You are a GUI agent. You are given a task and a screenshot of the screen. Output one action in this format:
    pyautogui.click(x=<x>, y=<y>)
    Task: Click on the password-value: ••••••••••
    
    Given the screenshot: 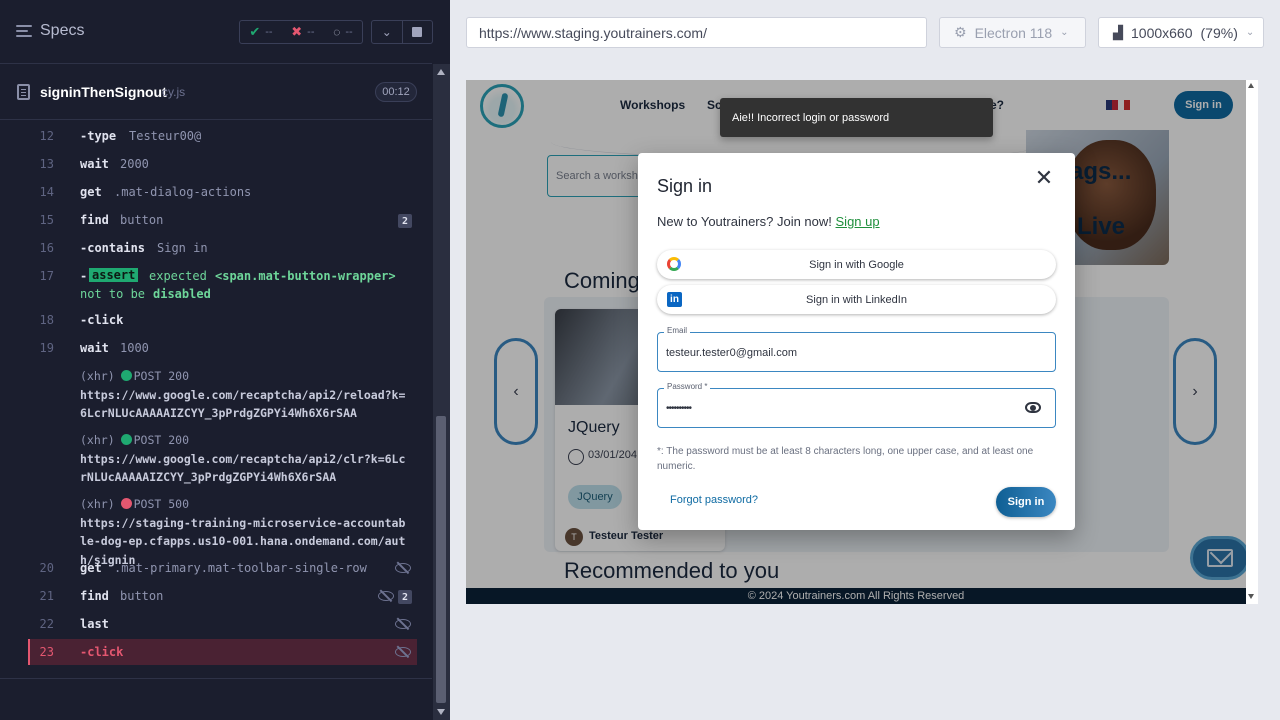 What is the action you would take?
    pyautogui.click(x=679, y=408)
    